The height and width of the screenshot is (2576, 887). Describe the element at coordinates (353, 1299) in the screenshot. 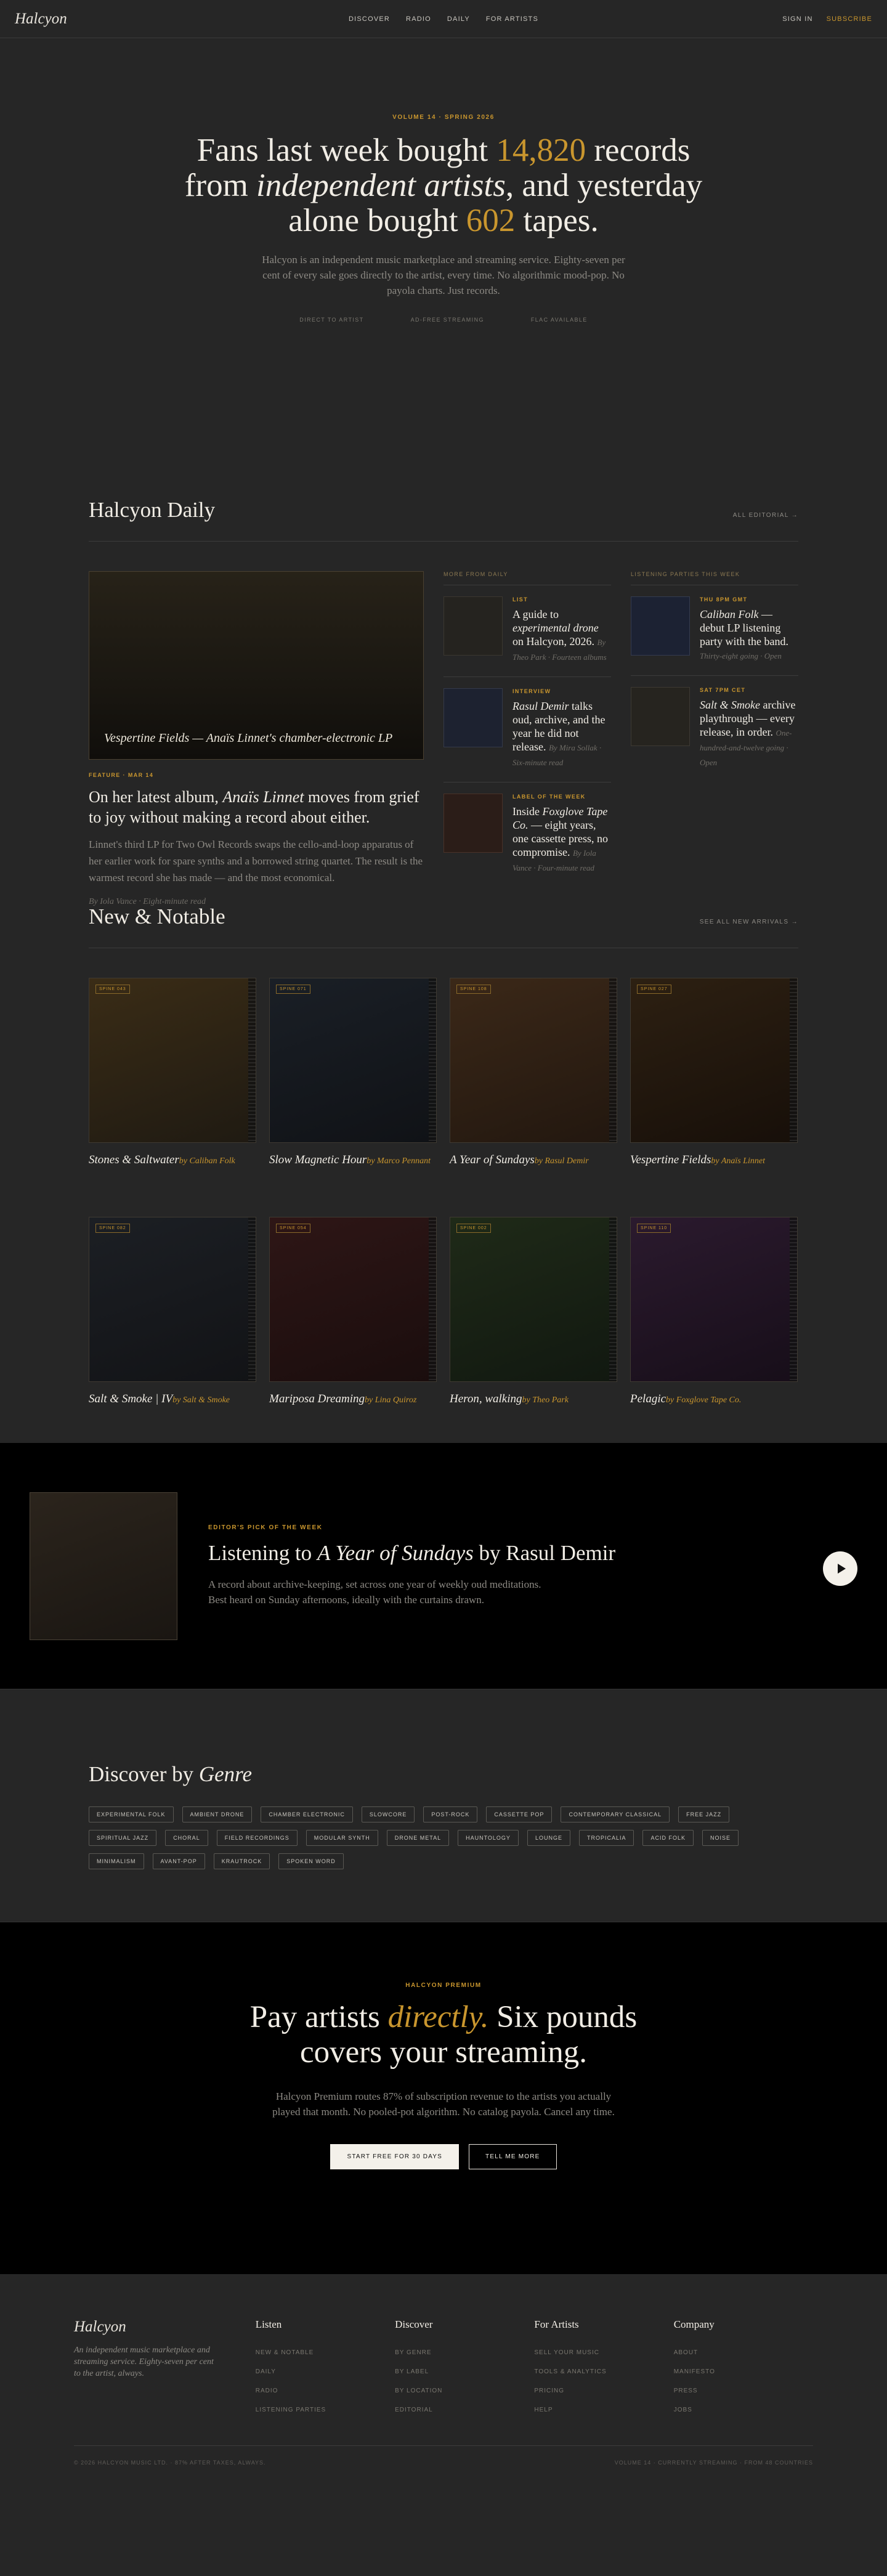

I see `album-cover: SPINE 054` at that location.